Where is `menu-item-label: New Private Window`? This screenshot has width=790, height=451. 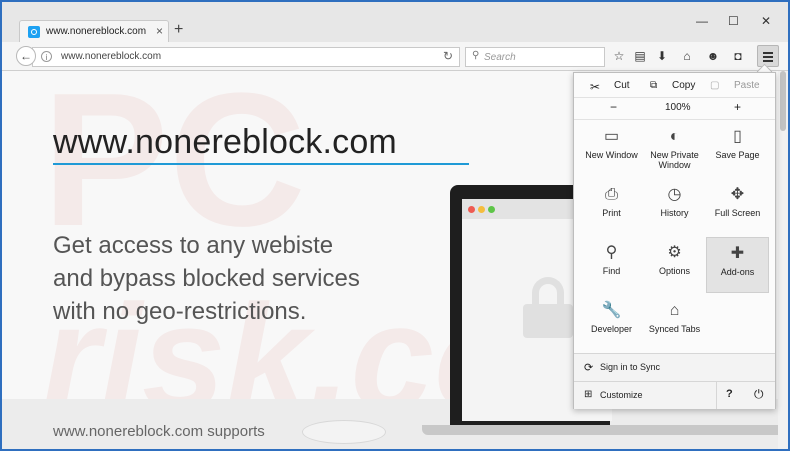 menu-item-label: New Private Window is located at coordinates (674, 160).